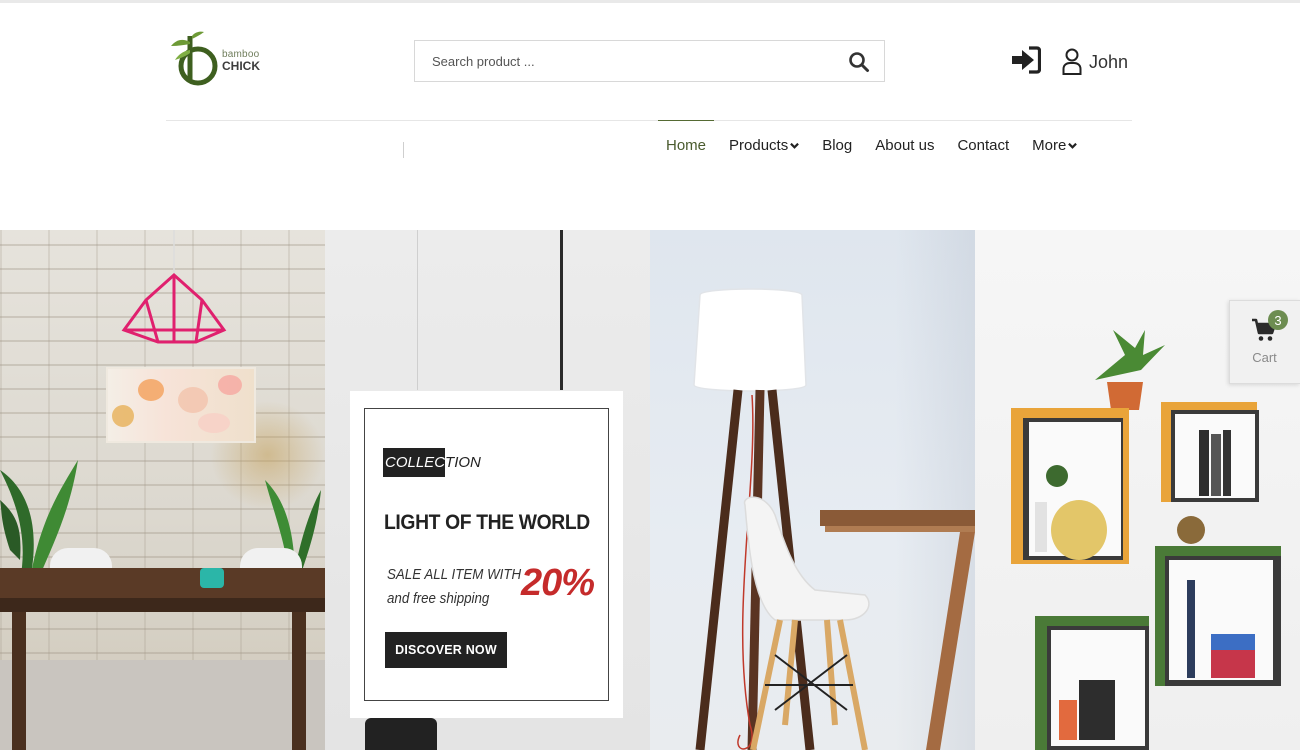  What do you see at coordinates (1109, 61) in the screenshot?
I see `user-name: John` at bounding box center [1109, 61].